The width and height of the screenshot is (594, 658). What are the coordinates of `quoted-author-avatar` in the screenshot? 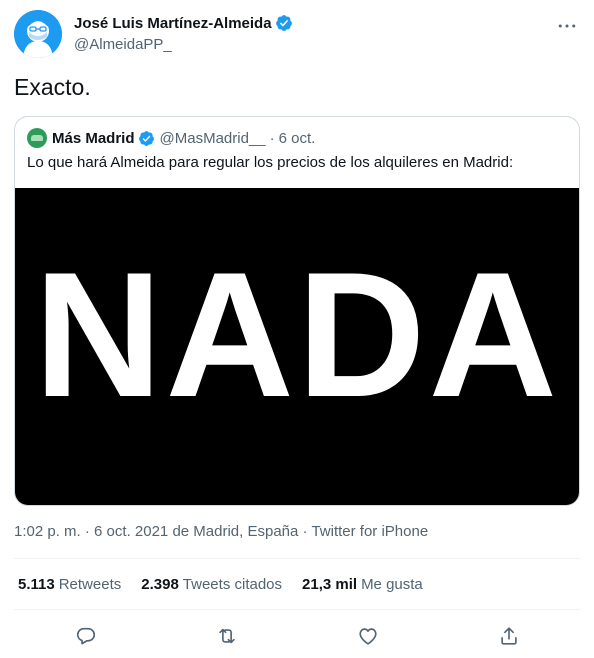 It's located at (37, 138).